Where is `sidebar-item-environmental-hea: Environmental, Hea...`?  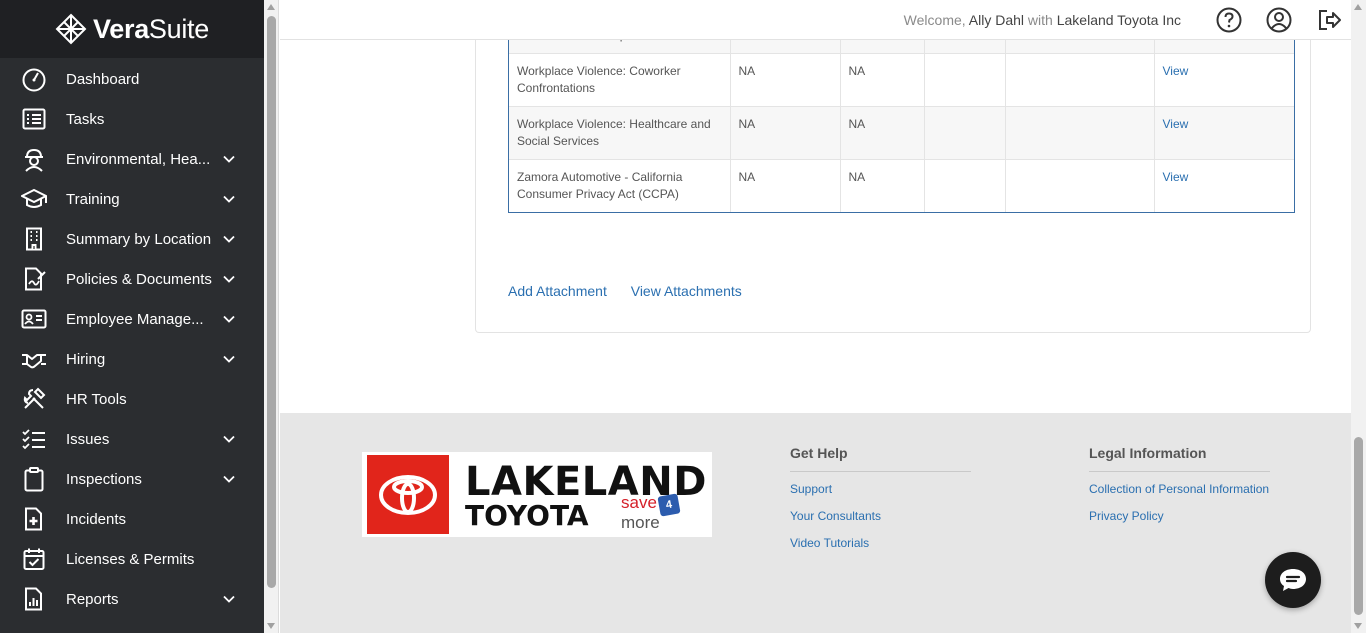
sidebar-item-environmental-hea: Environmental, Hea... is located at coordinates (132, 159).